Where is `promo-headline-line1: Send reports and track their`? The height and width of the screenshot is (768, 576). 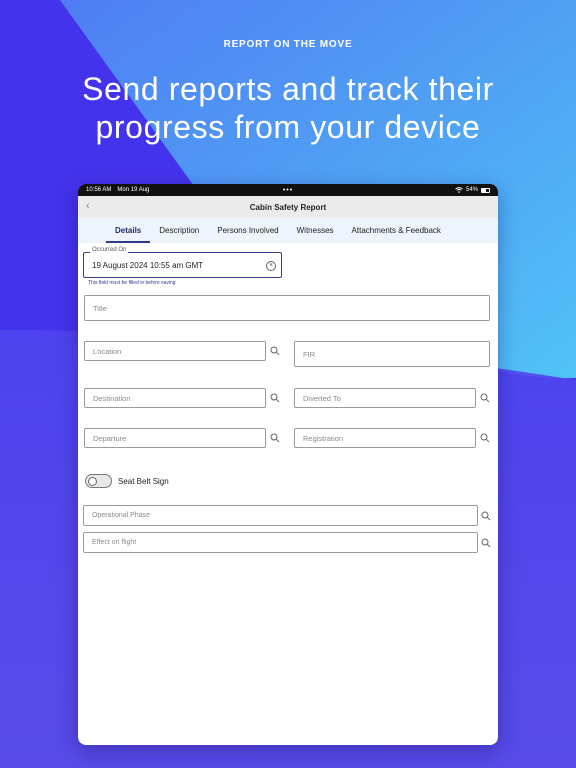 promo-headline-line1: Send reports and track their is located at coordinates (288, 89).